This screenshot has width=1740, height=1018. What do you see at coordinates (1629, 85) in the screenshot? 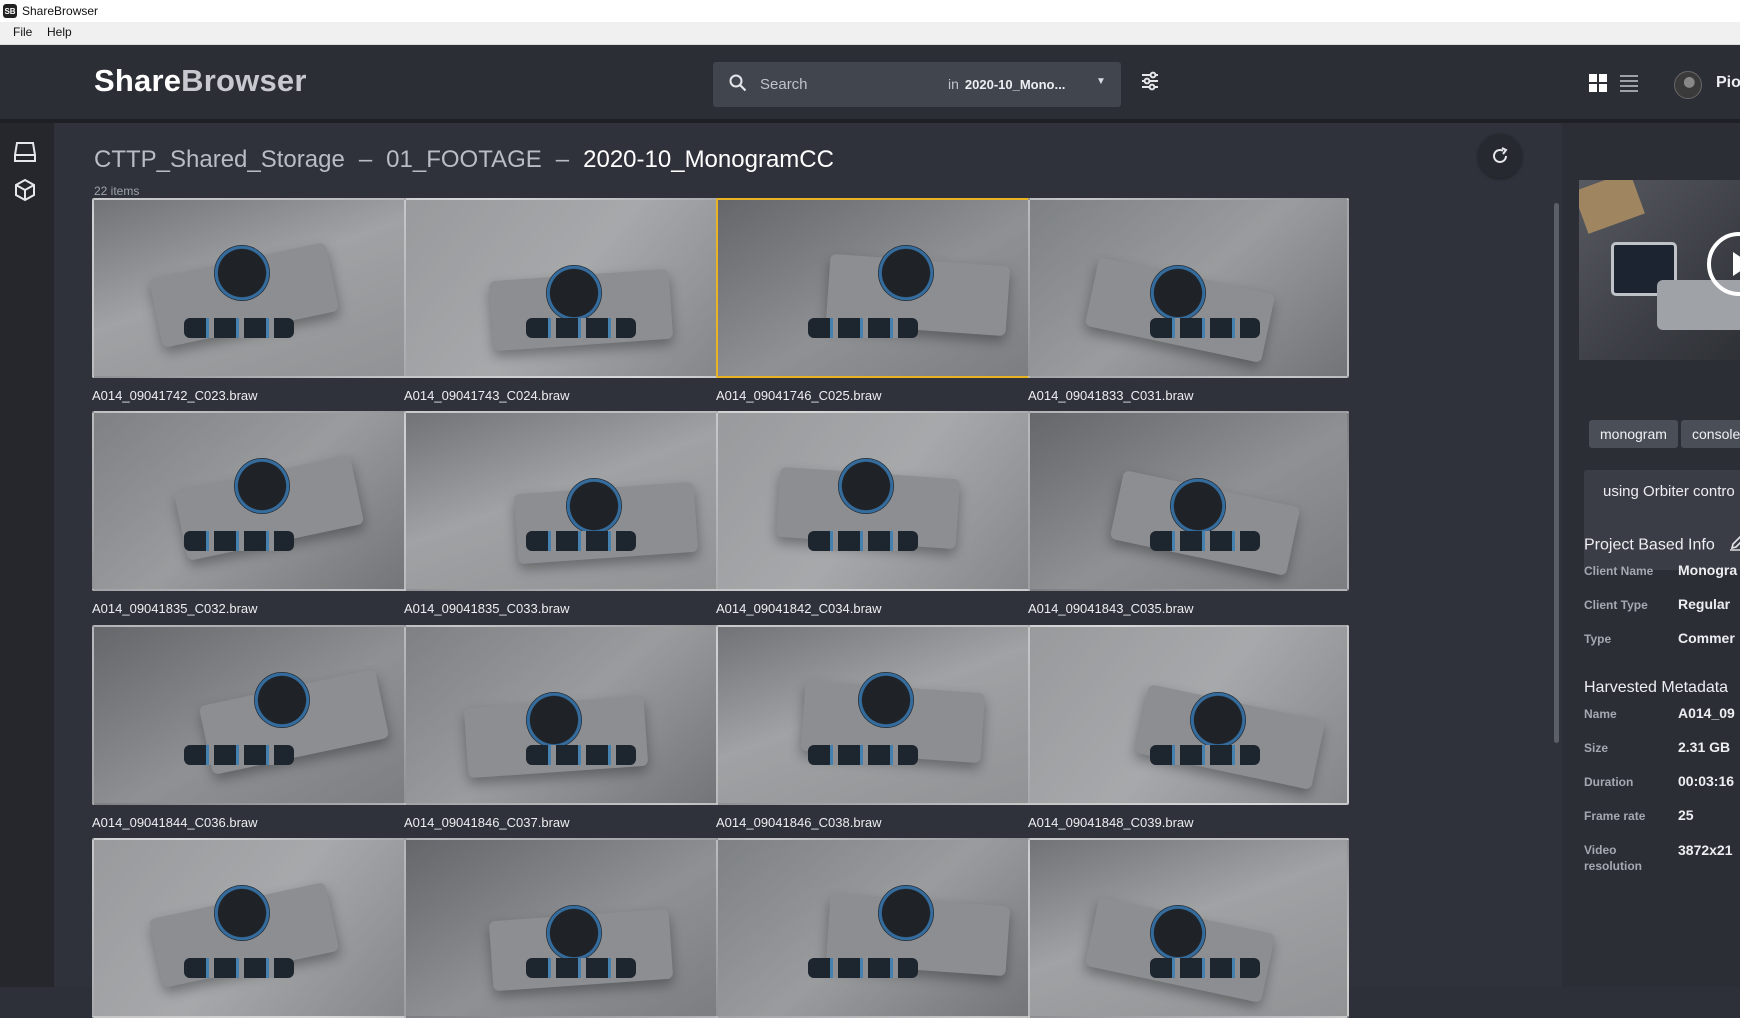
I see `list-view-icon` at bounding box center [1629, 85].